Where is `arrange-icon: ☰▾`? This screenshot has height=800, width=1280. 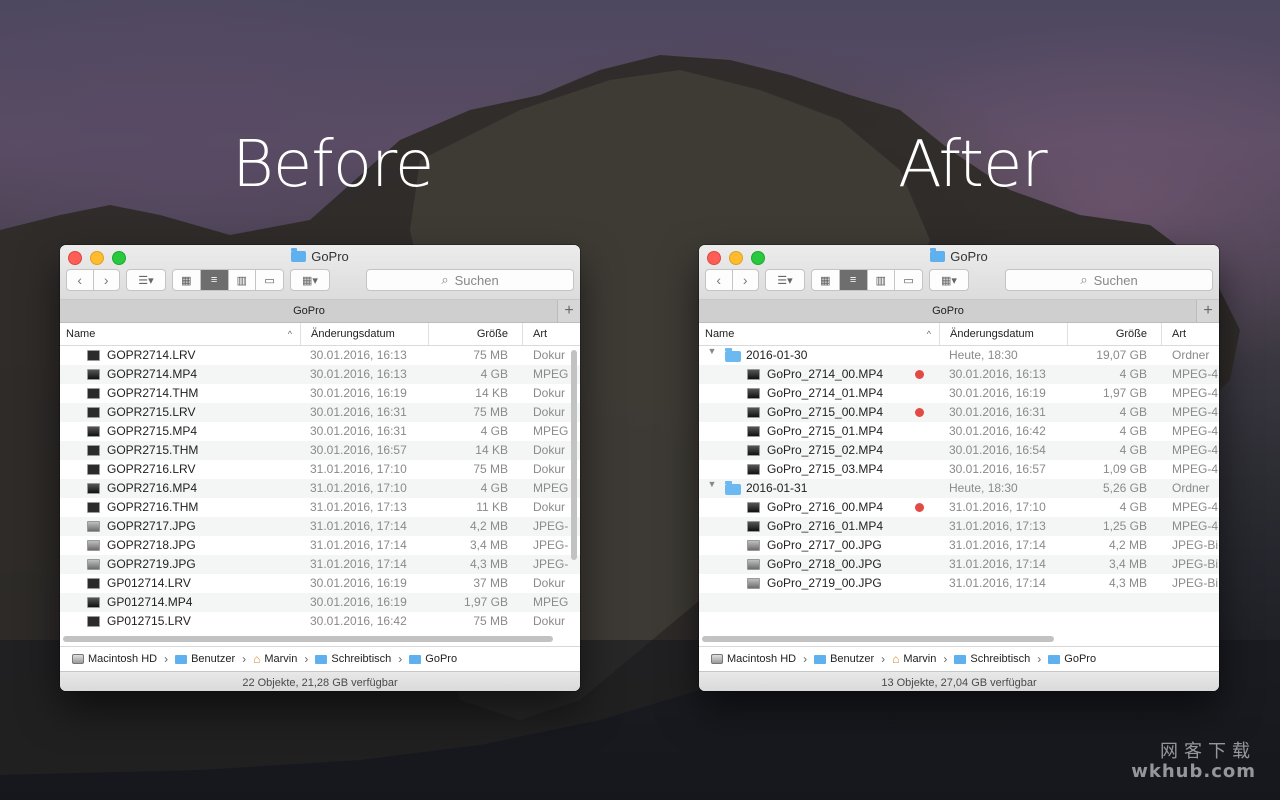
arrange-icon: ☰▾ is located at coordinates (785, 280).